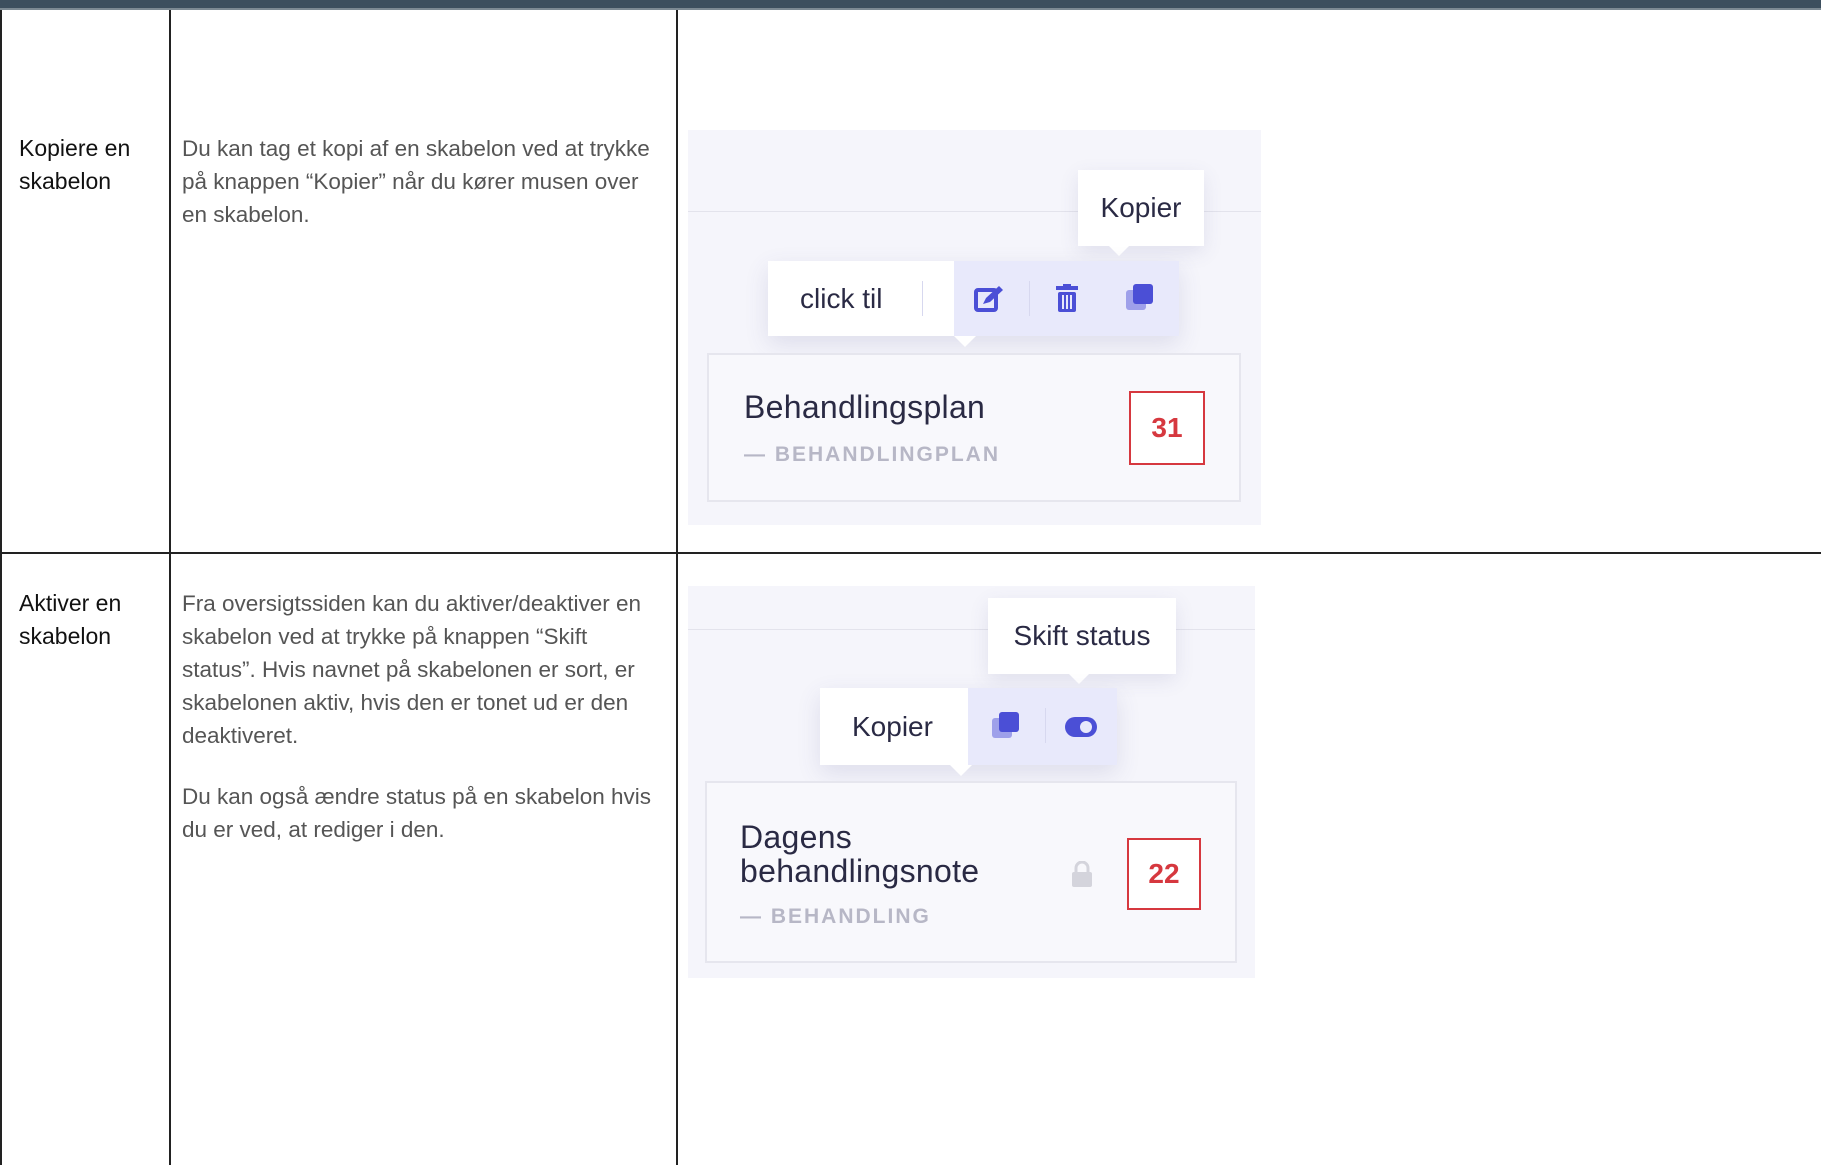 This screenshot has width=1821, height=1165. I want to click on table-border-col1, so click(170, 587).